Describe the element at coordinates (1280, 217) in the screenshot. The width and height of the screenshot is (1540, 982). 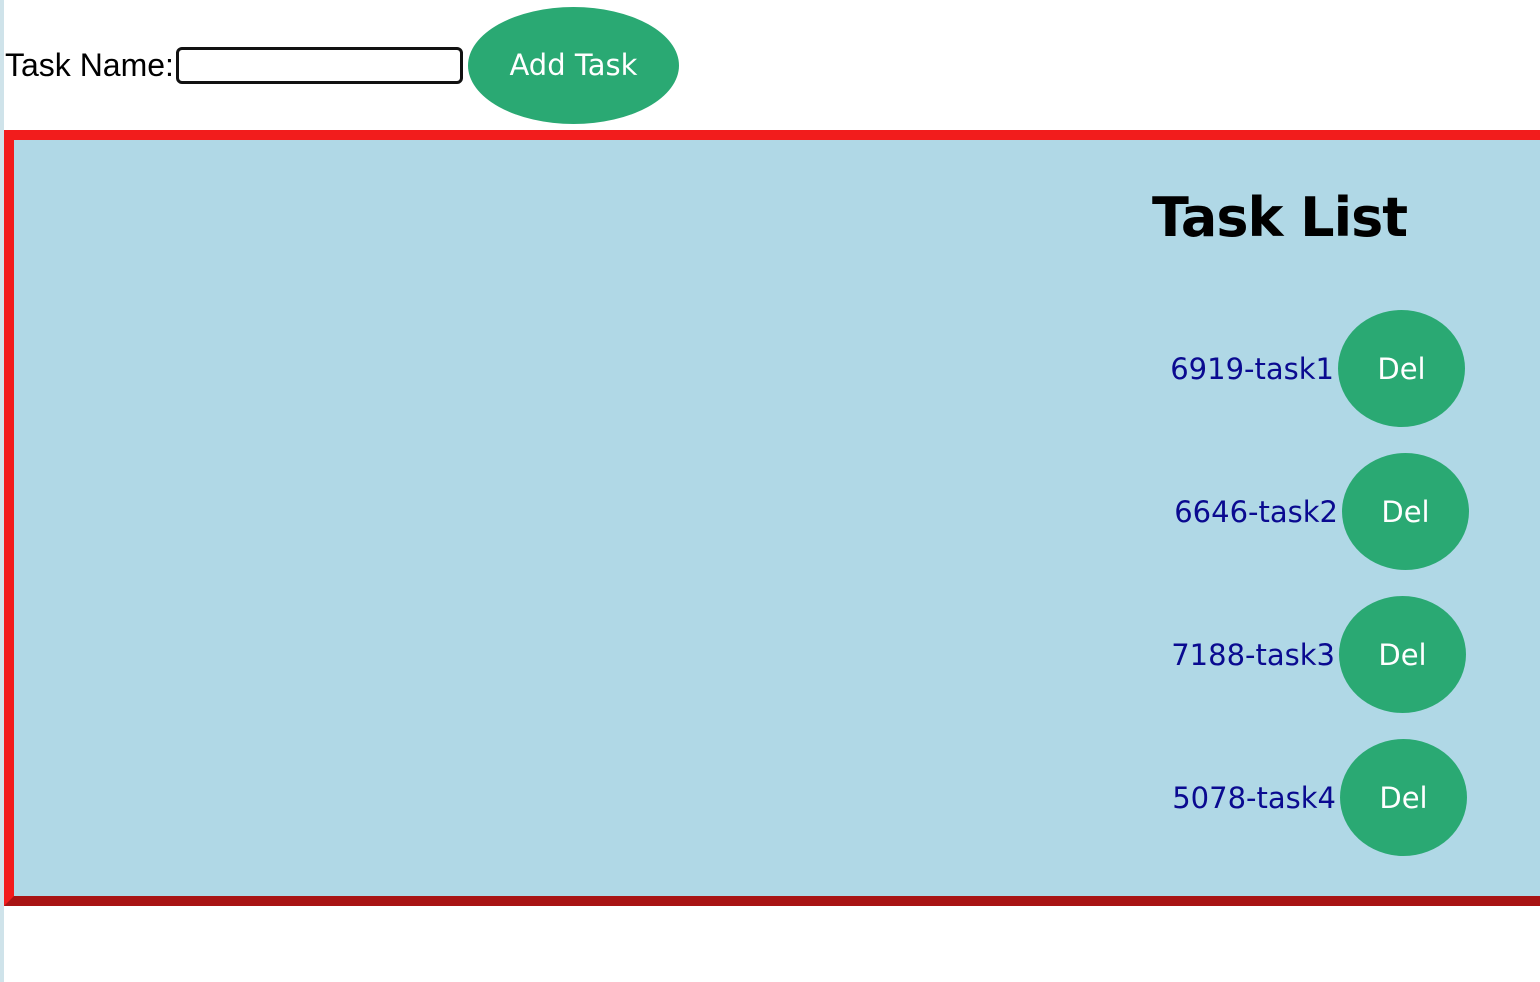
I see `task-list-title: Task List` at that location.